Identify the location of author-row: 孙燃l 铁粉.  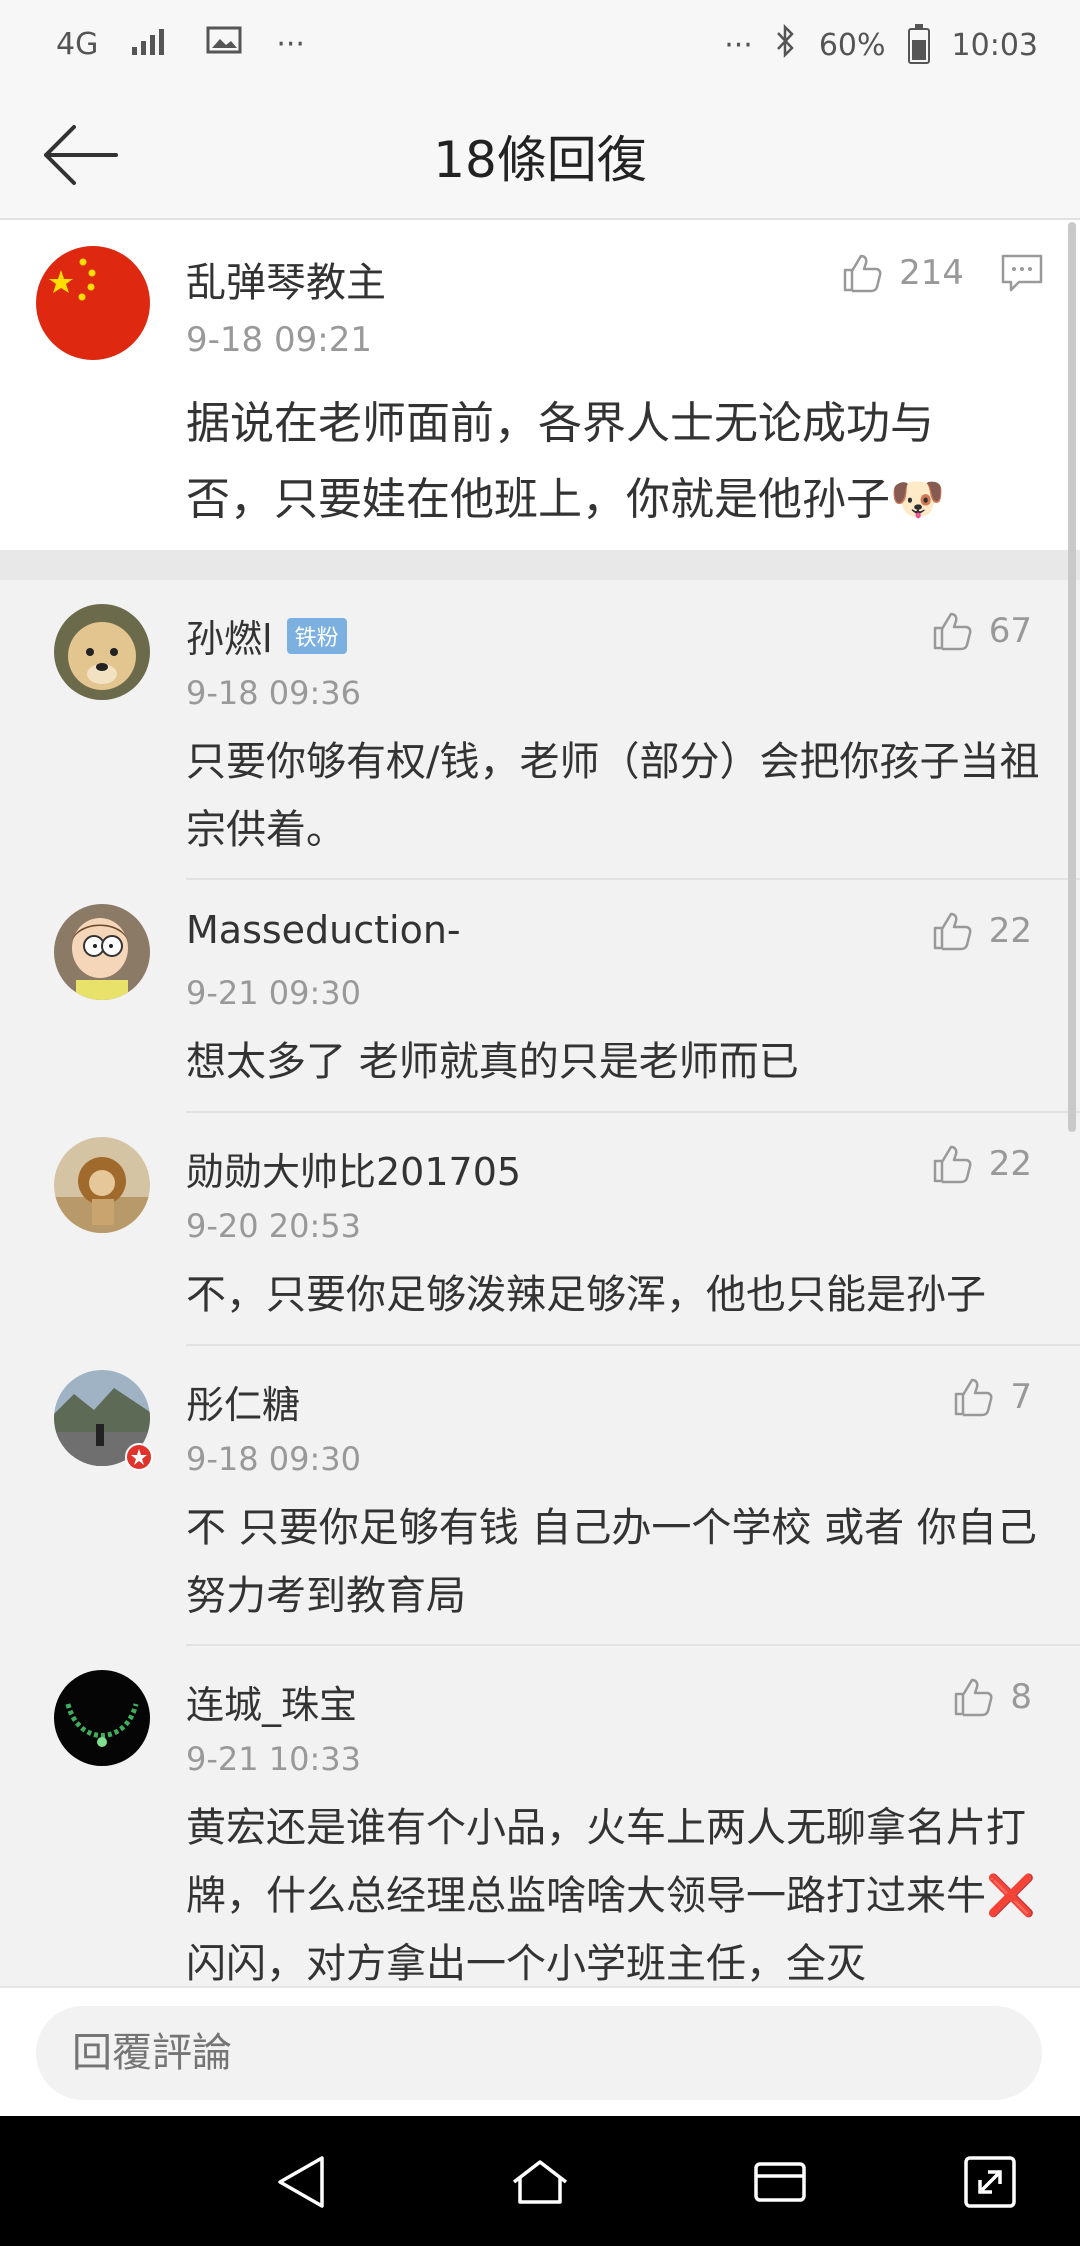
(266, 635).